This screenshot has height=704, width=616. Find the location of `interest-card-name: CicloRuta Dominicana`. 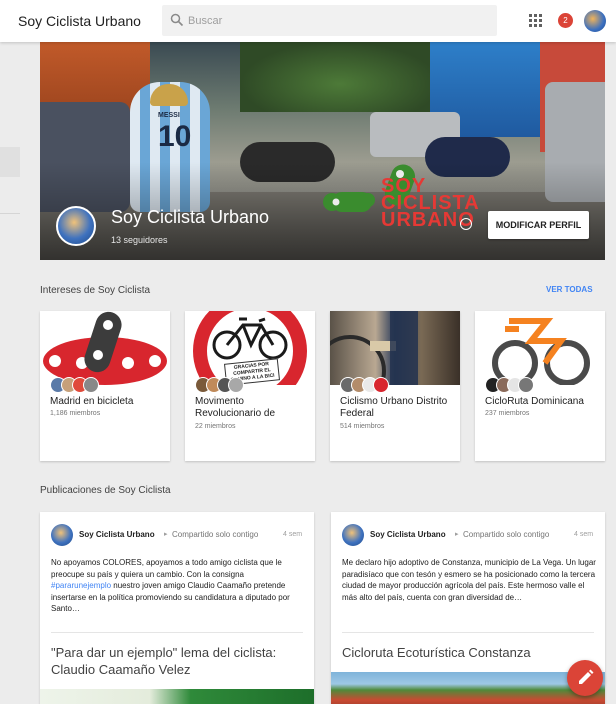

interest-card-name: CicloRuta Dominicana is located at coordinates (534, 401).